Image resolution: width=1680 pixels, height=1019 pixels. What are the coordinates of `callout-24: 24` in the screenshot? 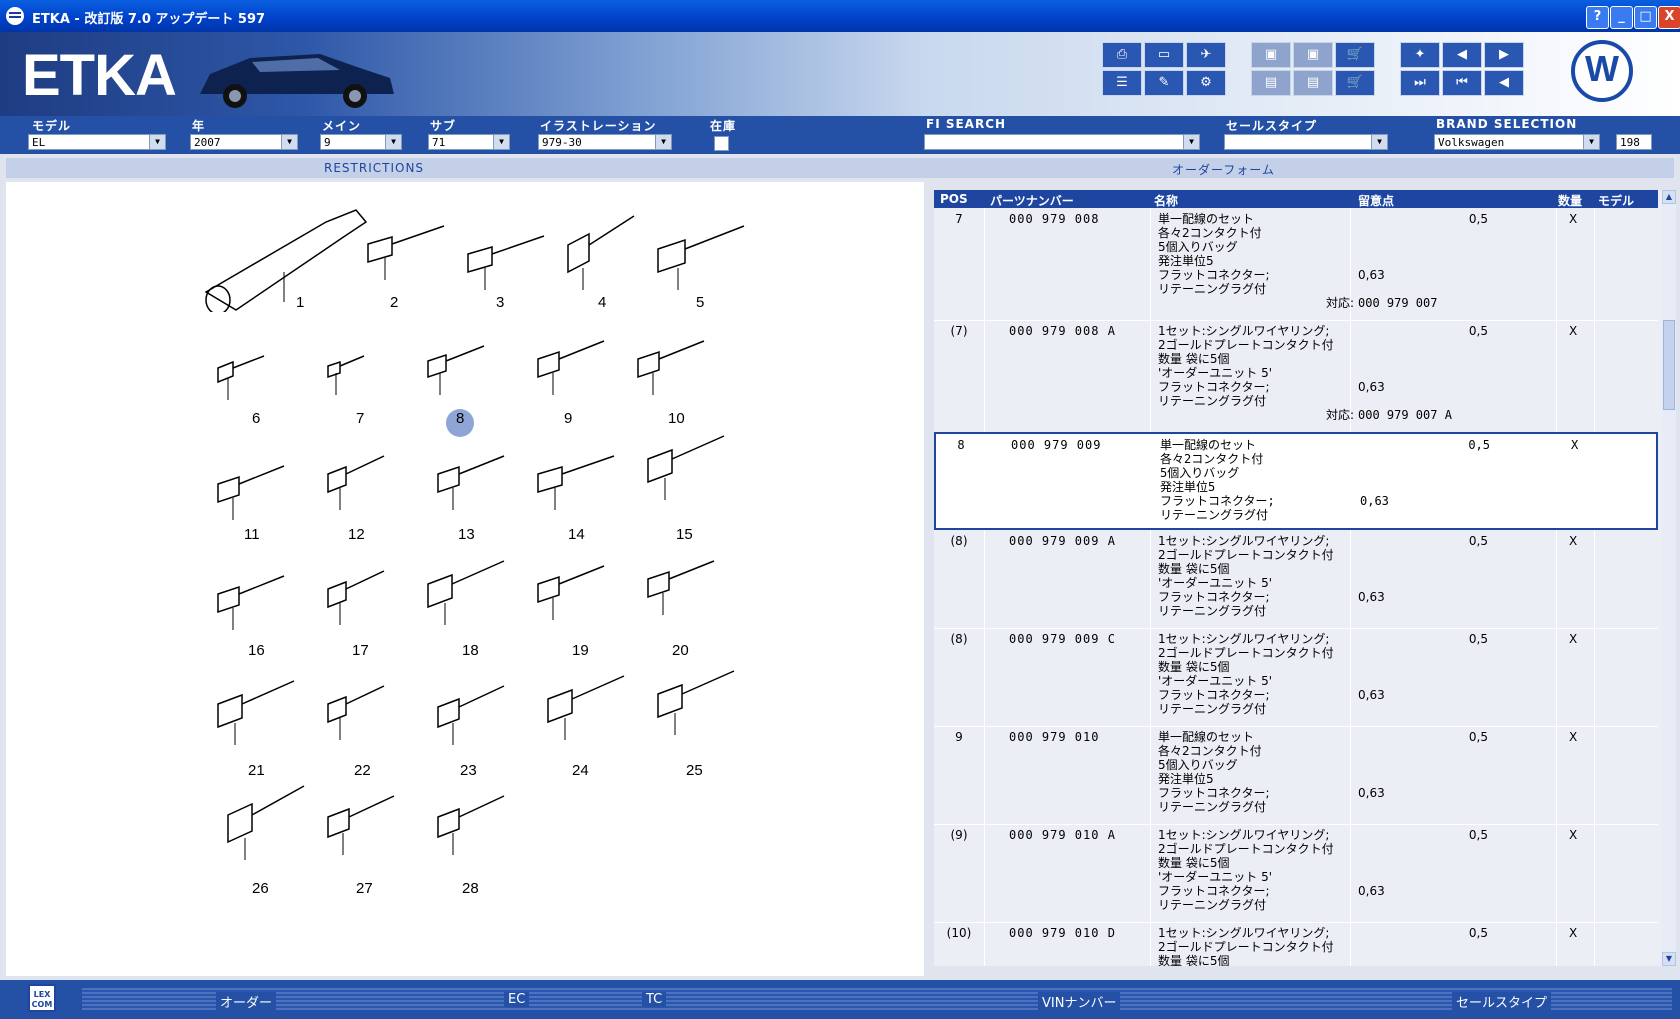 It's located at (580, 770).